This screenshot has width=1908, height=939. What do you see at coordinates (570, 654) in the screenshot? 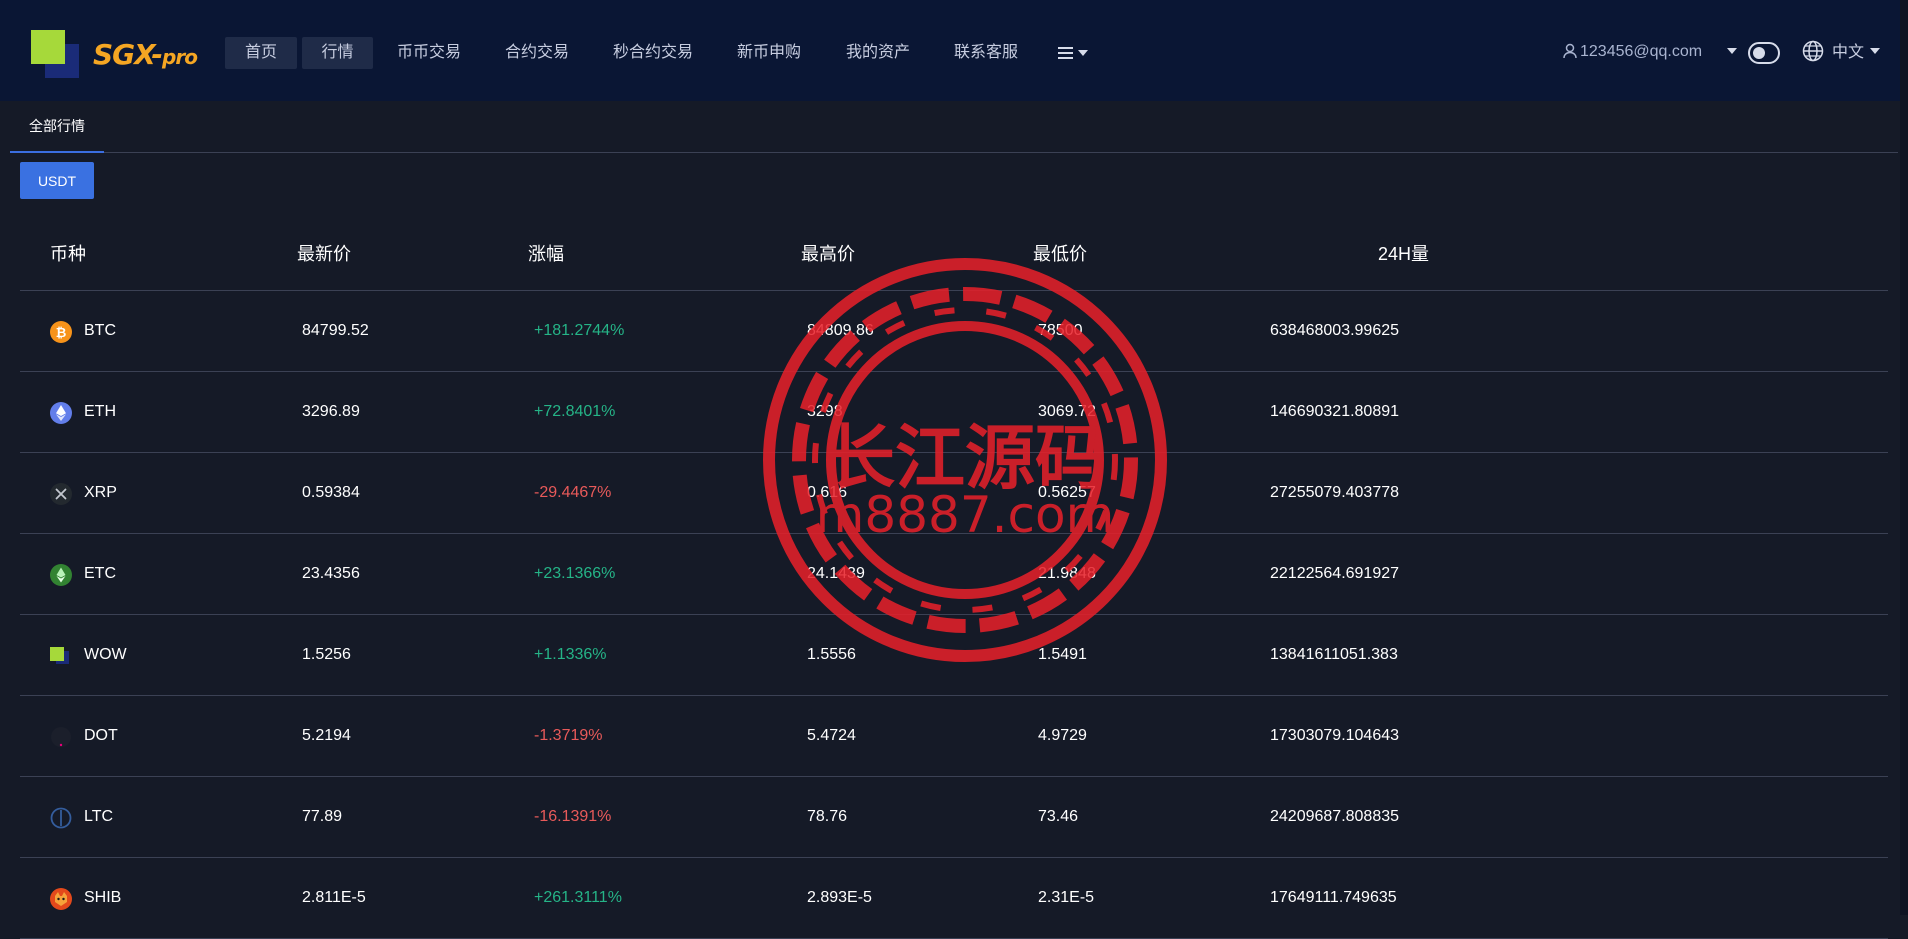
I see `change-percent: +1.1336%` at bounding box center [570, 654].